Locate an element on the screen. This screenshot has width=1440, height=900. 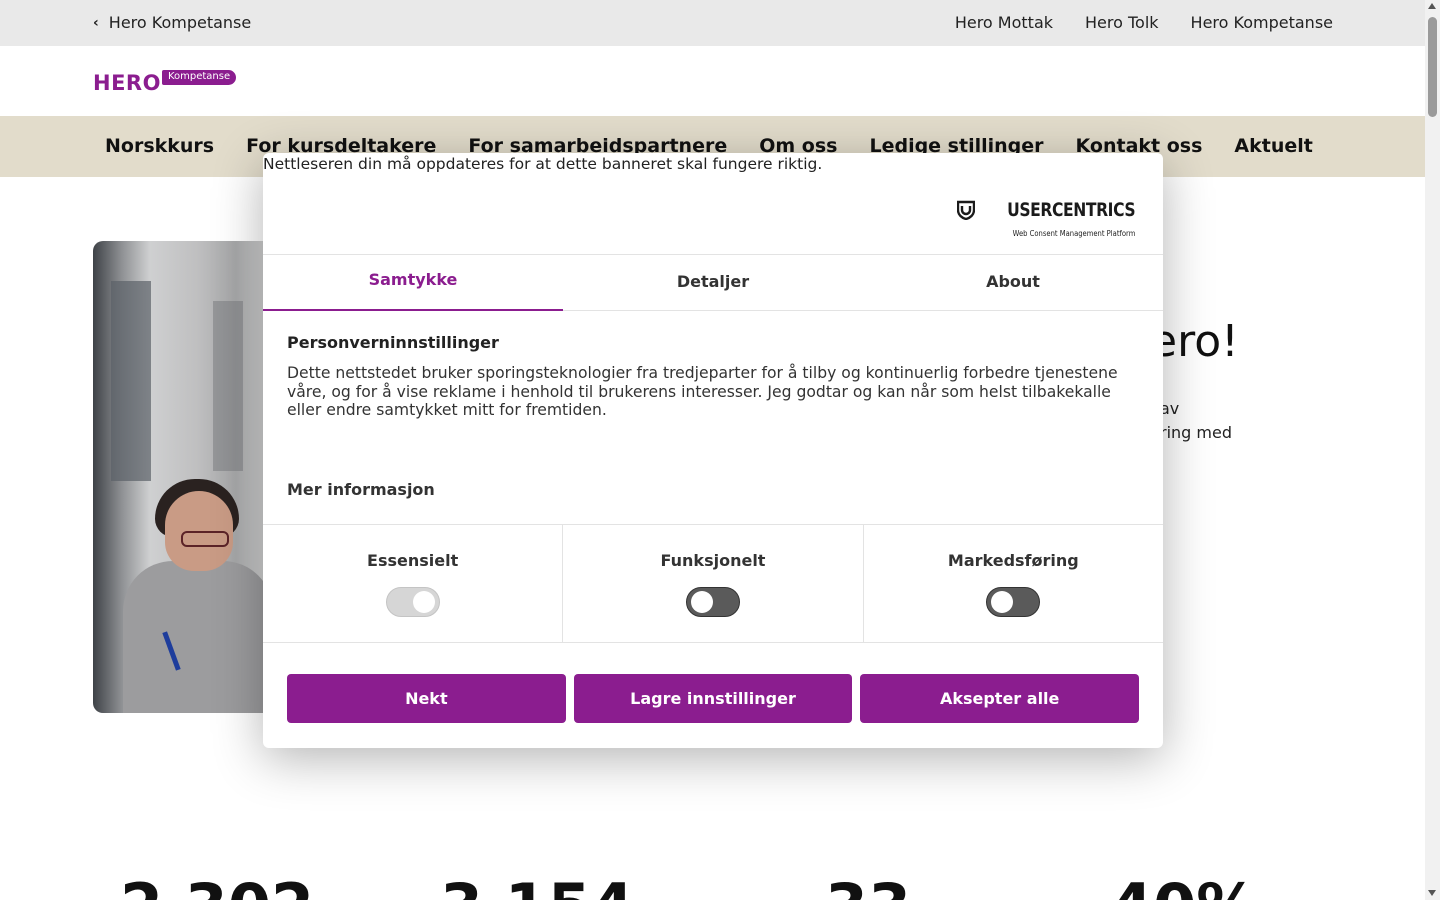
header: HERO Kompetanse is located at coordinates (712, 81).